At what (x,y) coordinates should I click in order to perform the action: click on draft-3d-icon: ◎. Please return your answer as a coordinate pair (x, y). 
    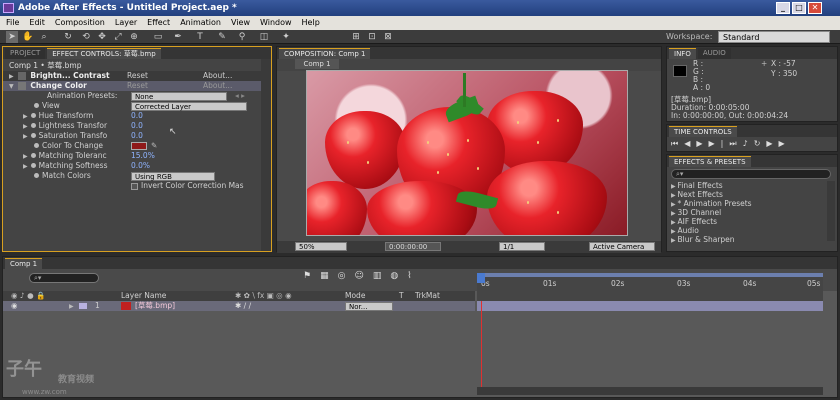
    Looking at the image, I should click on (346, 276).